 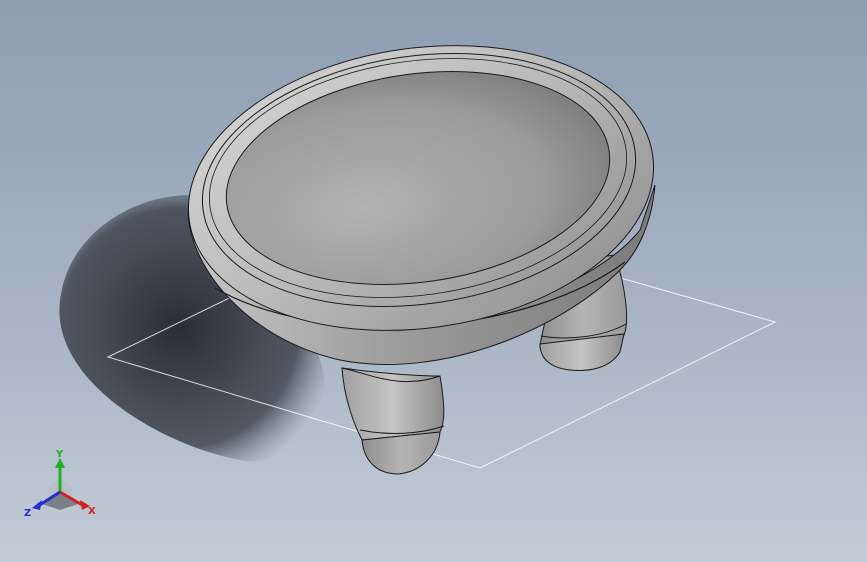 I want to click on y-axis-label: Y, so click(x=59, y=454).